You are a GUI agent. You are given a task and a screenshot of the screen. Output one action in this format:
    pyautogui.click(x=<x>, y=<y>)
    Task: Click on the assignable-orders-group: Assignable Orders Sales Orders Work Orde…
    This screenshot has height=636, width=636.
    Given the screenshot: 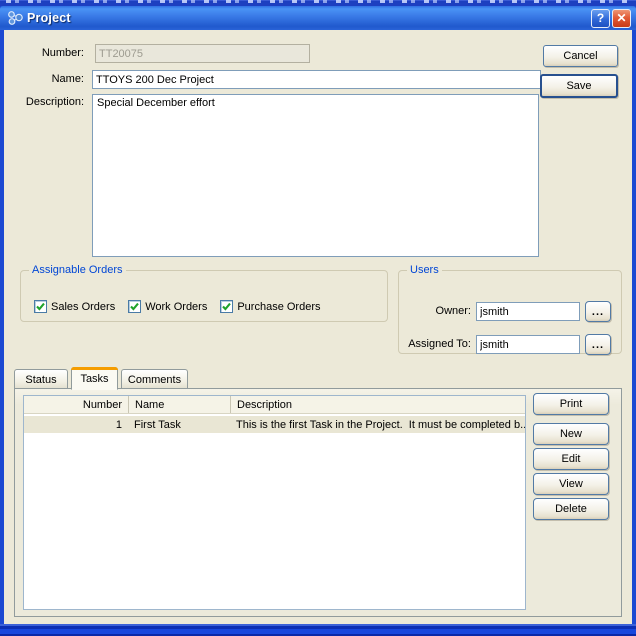 What is the action you would take?
    pyautogui.click(x=204, y=293)
    